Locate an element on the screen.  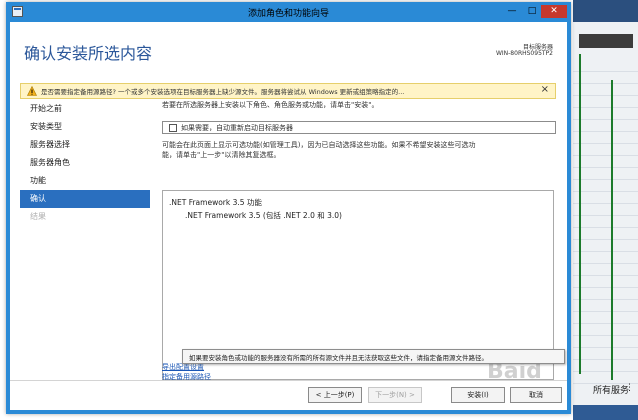
target-server-name: WIN-80RHS095TP2 is located at coordinates (524, 53).